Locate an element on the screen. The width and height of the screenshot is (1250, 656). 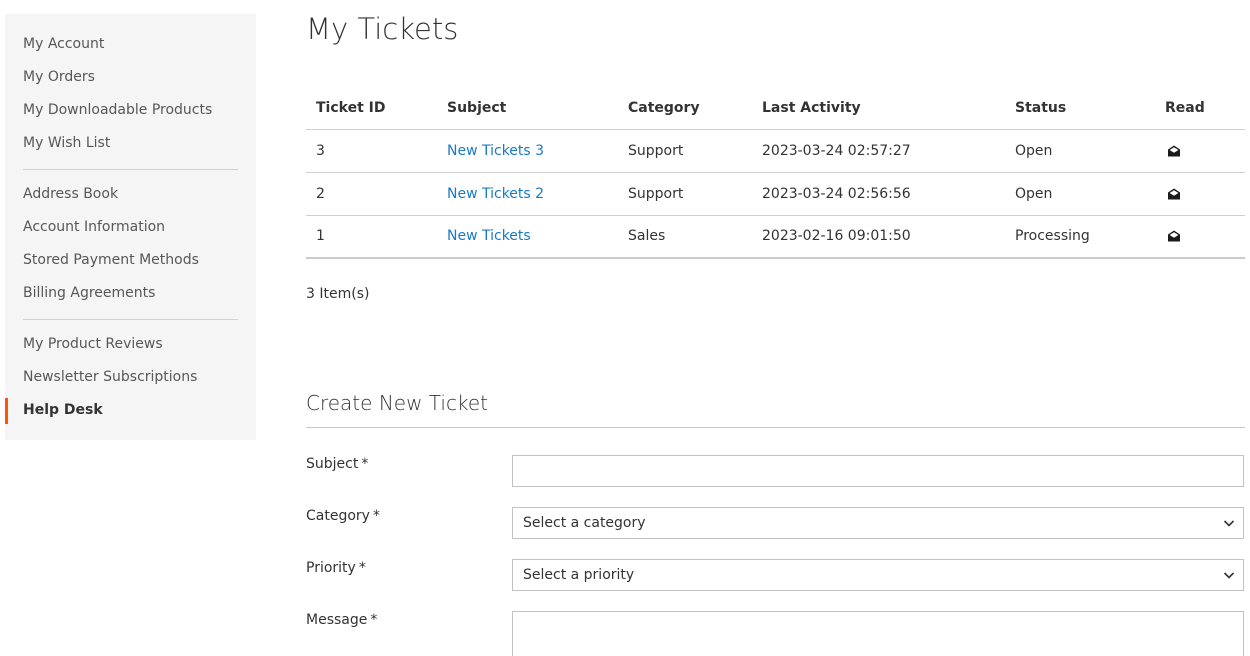
message-label: Message * is located at coordinates (341, 620).